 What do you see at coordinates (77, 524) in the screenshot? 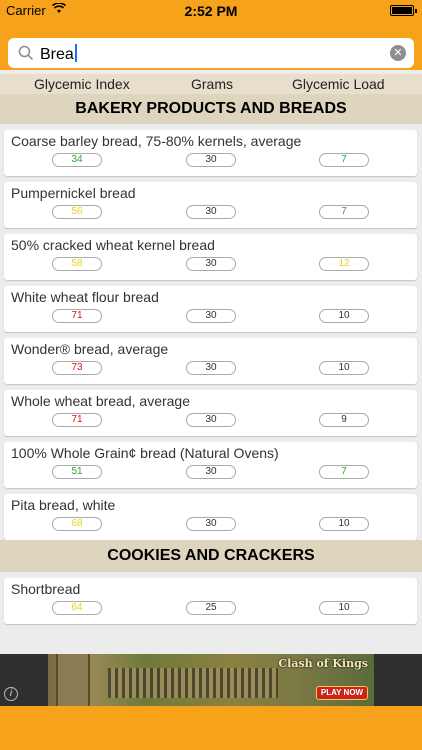
I see `gi-badge: 68` at bounding box center [77, 524].